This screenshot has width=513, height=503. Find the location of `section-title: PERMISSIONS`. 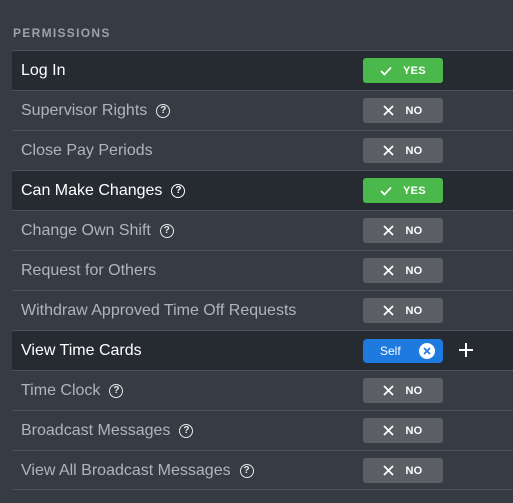

section-title: PERMISSIONS is located at coordinates (62, 33).